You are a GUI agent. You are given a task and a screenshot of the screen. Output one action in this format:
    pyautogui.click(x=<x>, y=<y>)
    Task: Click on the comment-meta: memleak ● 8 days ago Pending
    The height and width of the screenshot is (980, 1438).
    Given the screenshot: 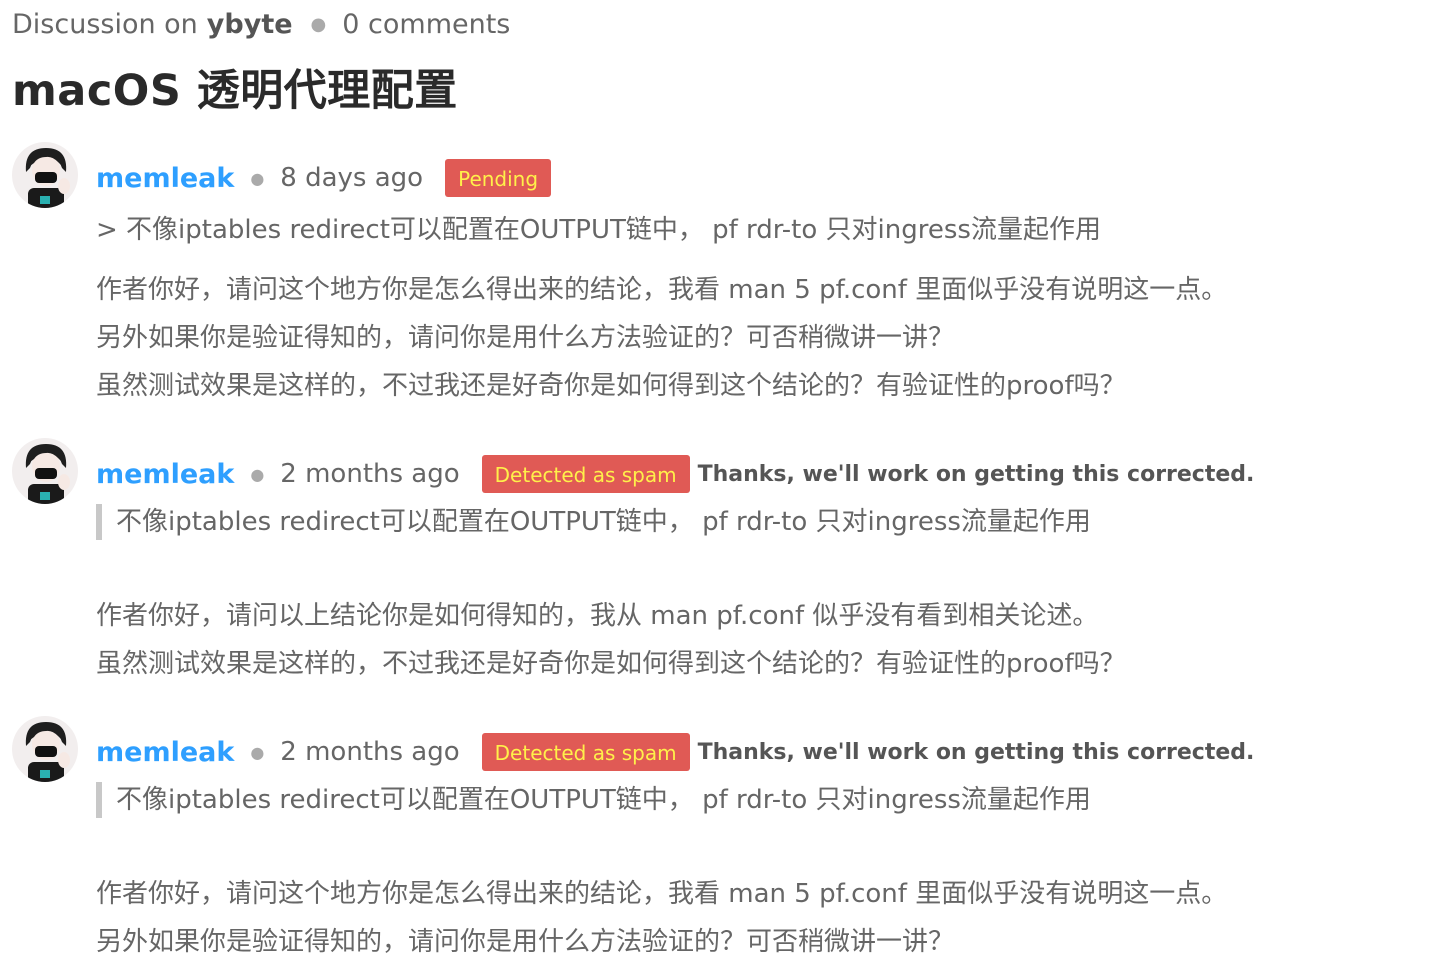 What is the action you would take?
    pyautogui.click(x=324, y=178)
    